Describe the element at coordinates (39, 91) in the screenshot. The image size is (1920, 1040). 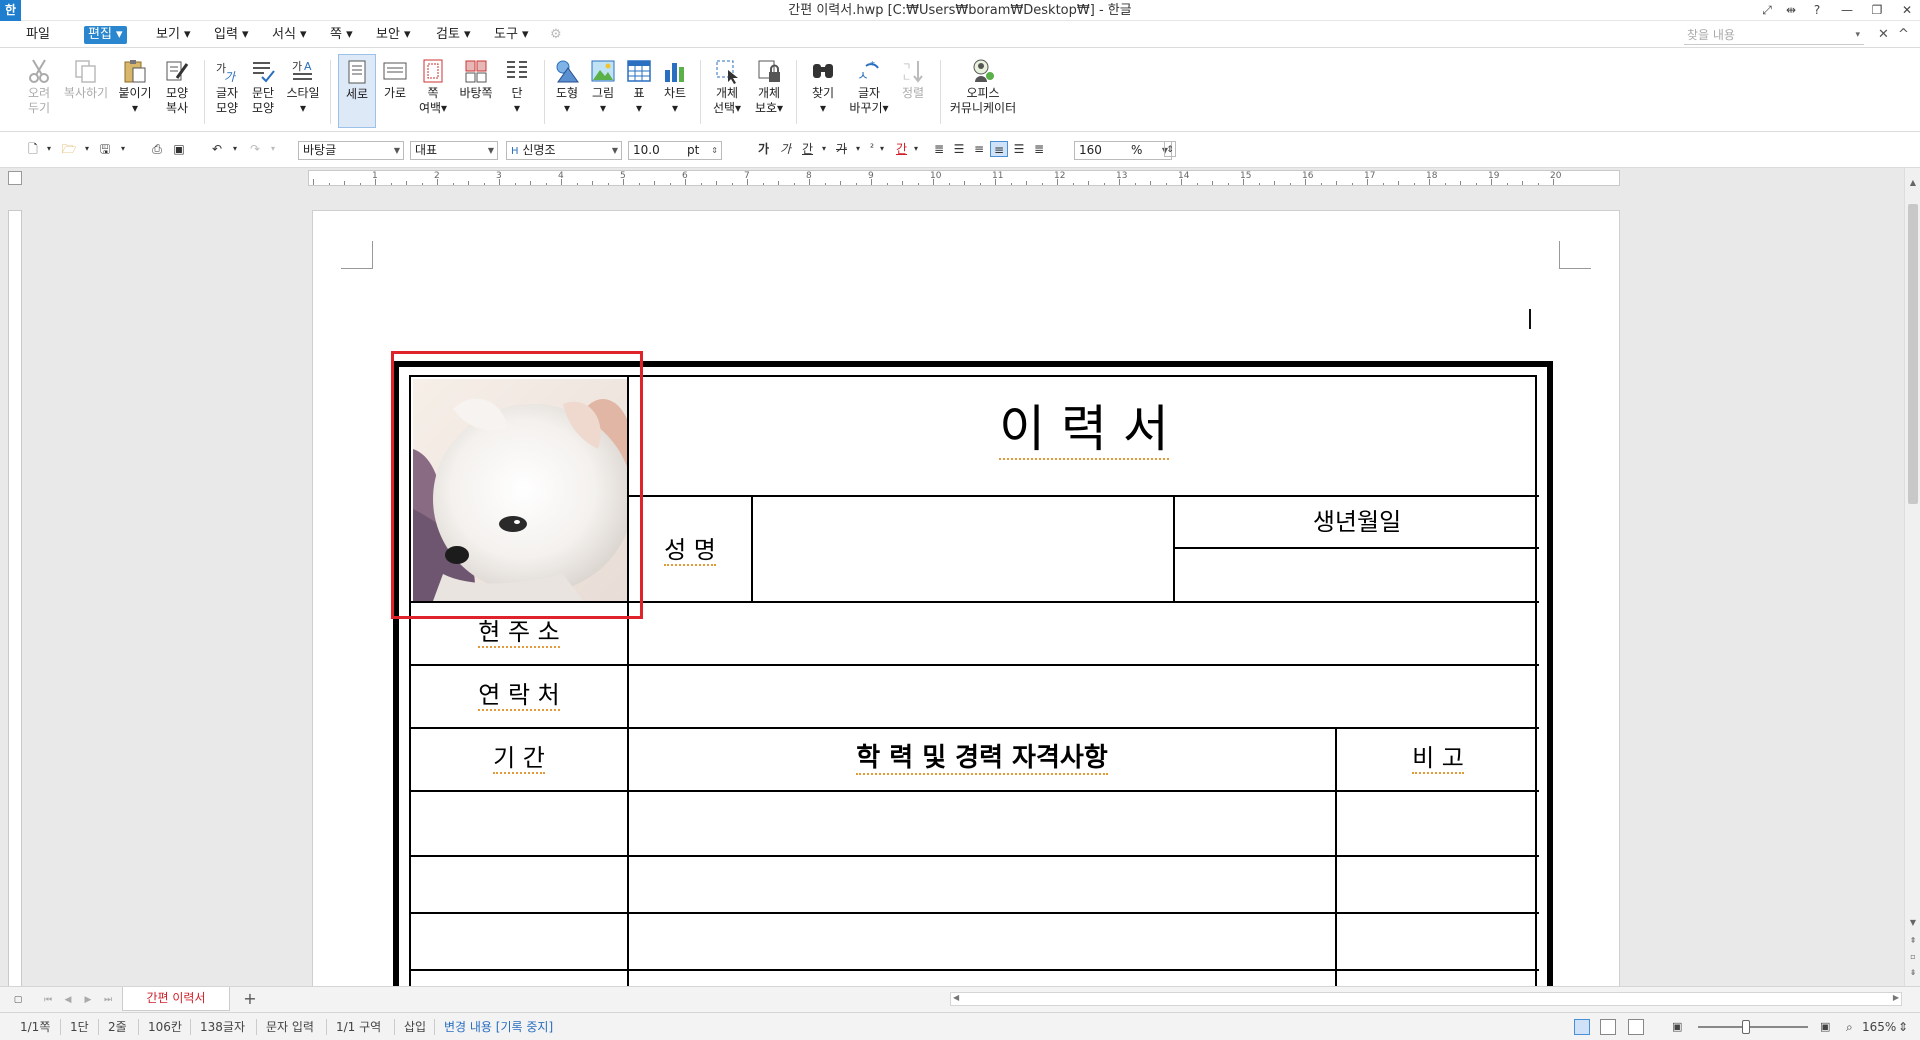
I see `cut-button: 오려 두기` at that location.